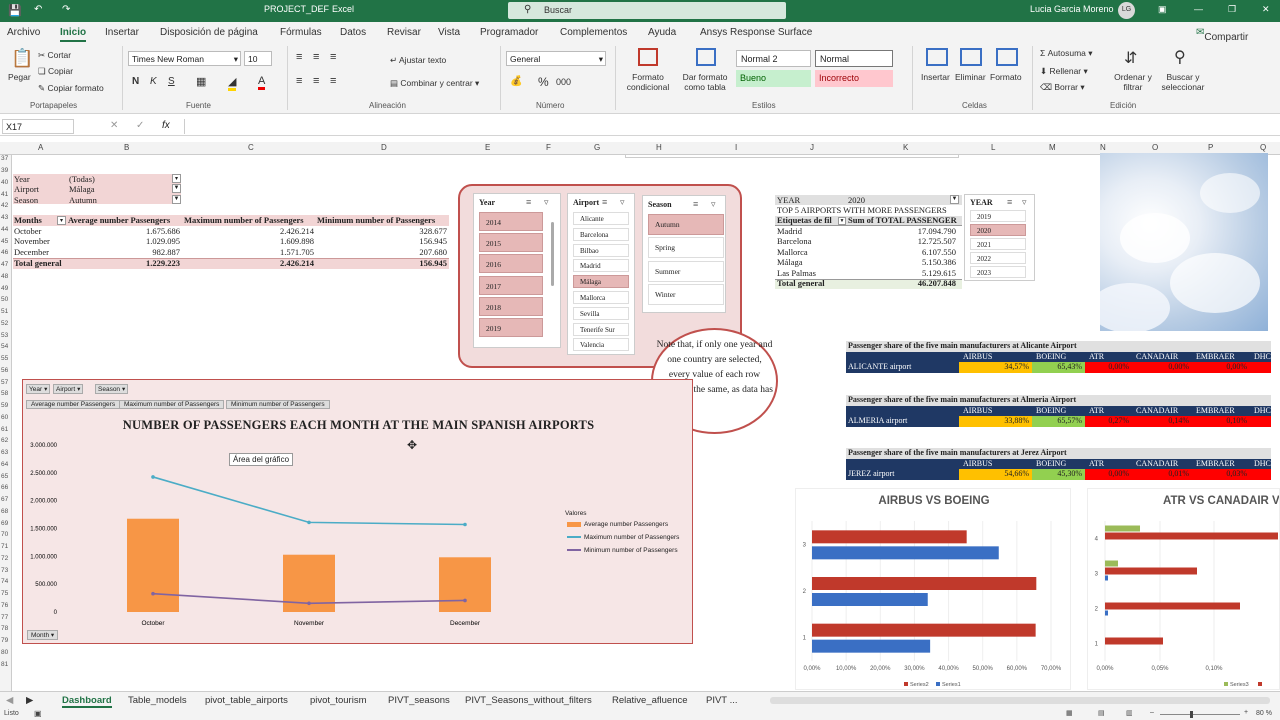 Image resolution: width=1280 pixels, height=720 pixels. What do you see at coordinates (4, 546) in the screenshot?
I see `row-header: 71` at bounding box center [4, 546].